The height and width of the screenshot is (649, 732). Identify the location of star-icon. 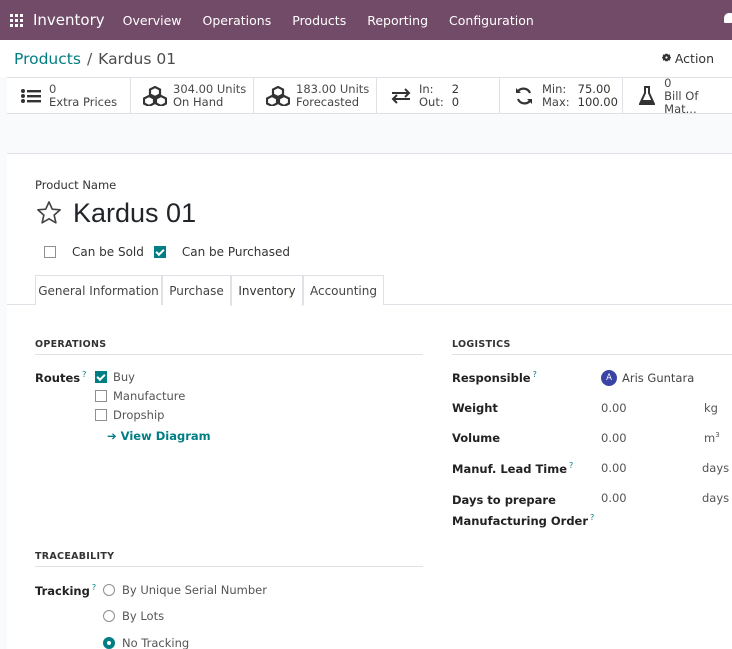
(49, 213).